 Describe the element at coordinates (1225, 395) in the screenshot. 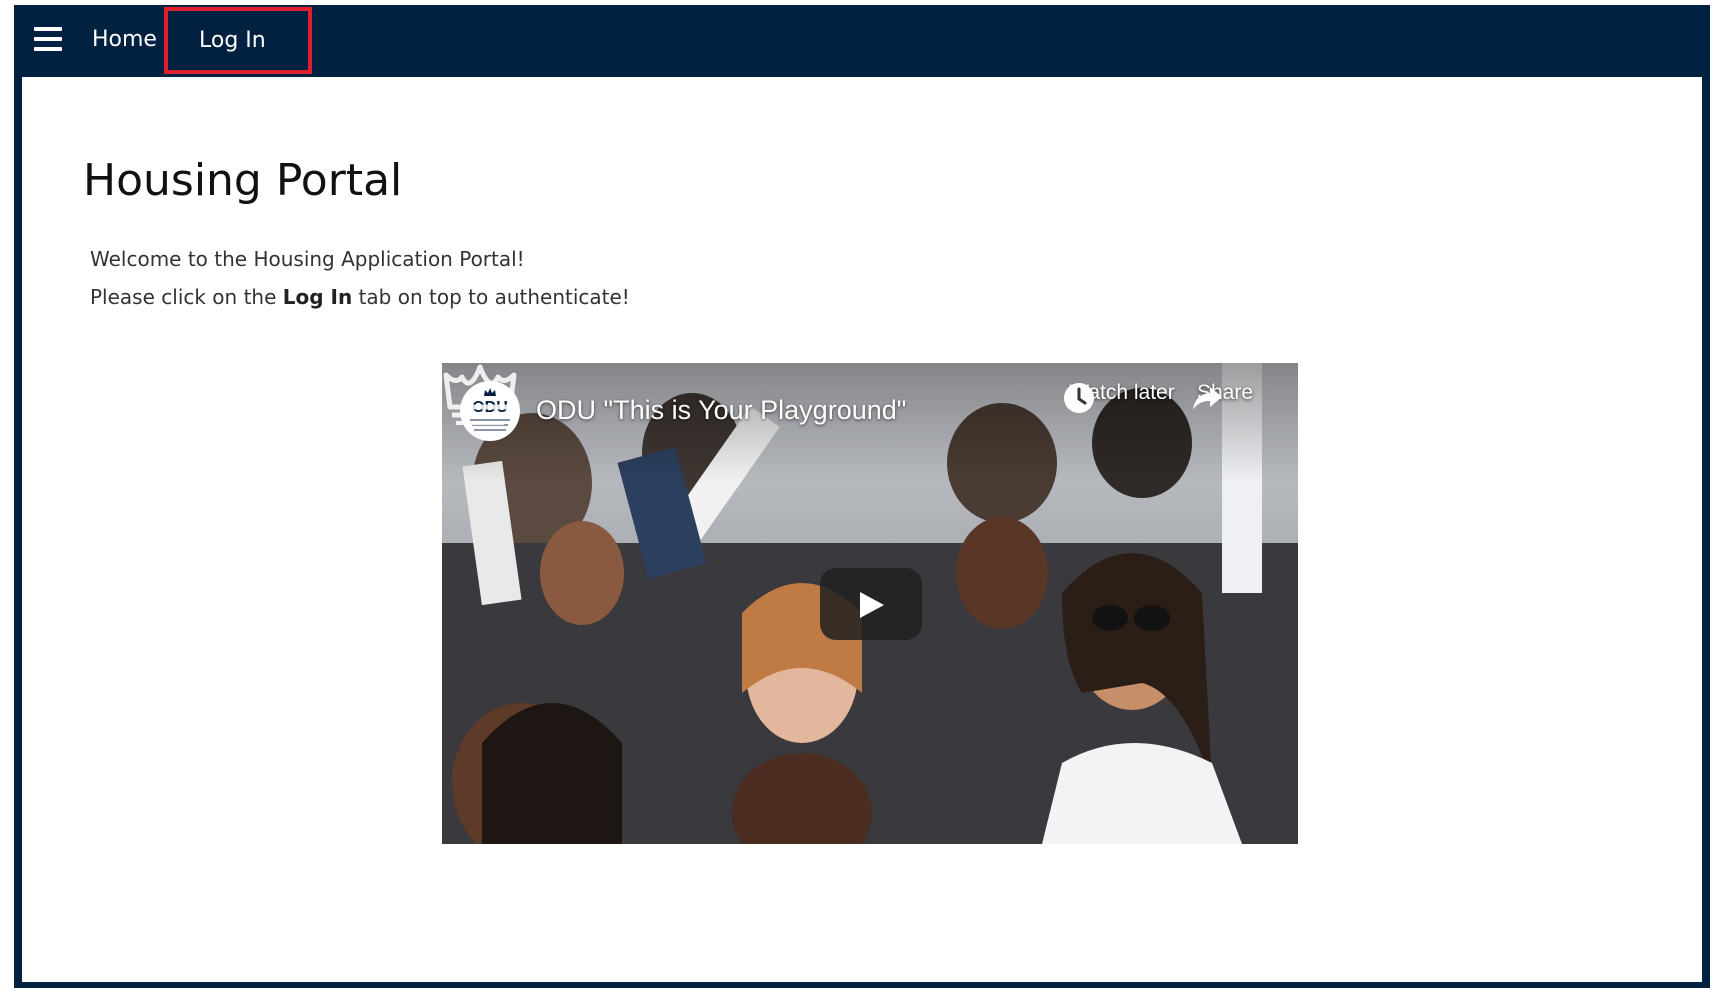

I see `share-button: Share` at that location.